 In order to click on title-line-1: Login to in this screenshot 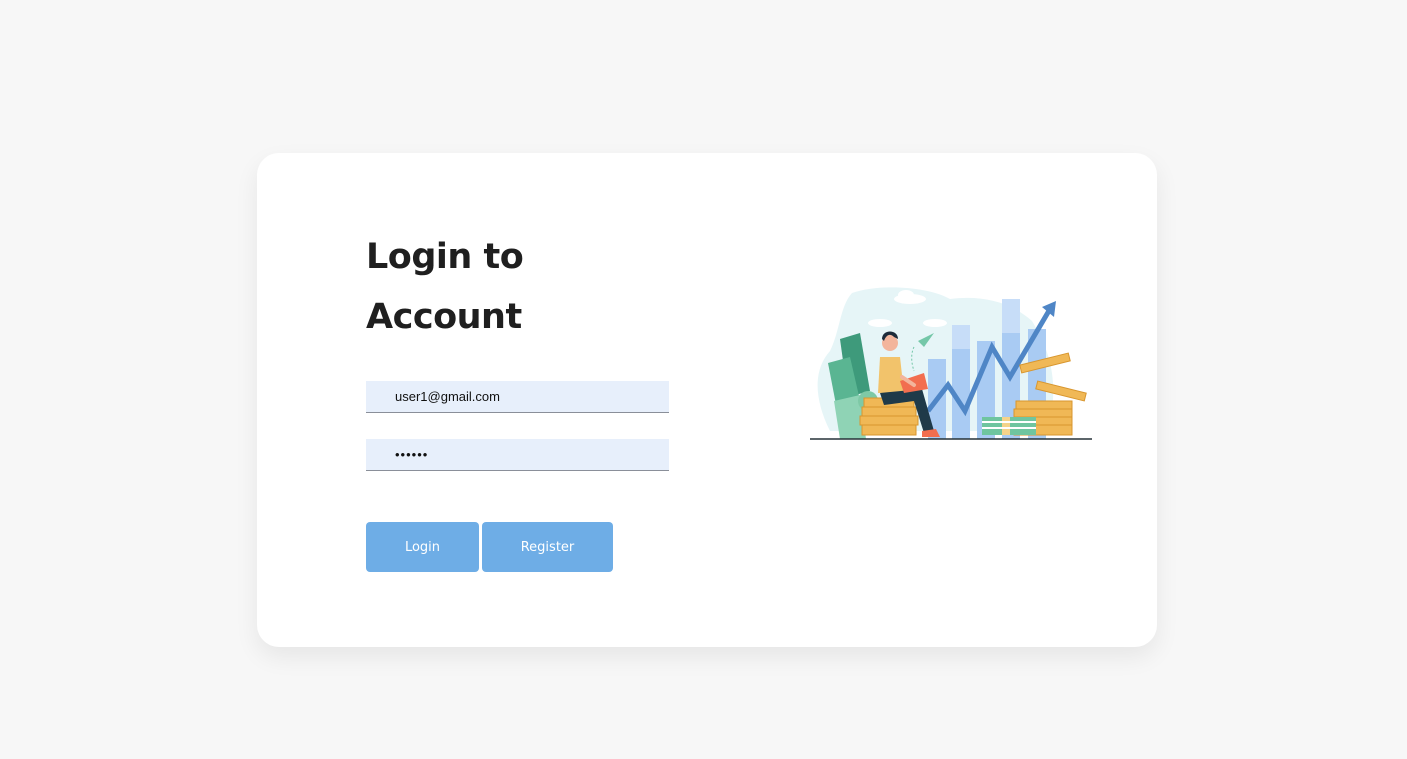, I will do `click(445, 257)`.